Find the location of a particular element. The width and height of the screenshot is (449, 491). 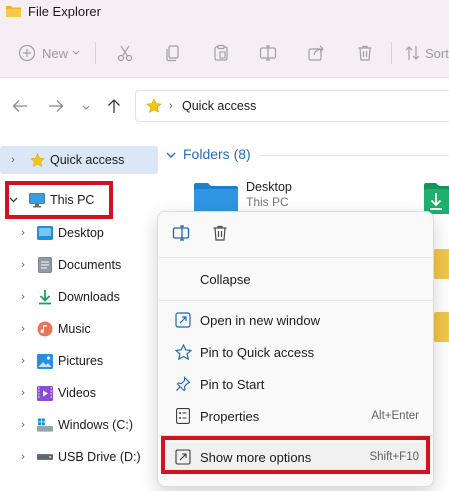

star-outline-icon is located at coordinates (183, 352).